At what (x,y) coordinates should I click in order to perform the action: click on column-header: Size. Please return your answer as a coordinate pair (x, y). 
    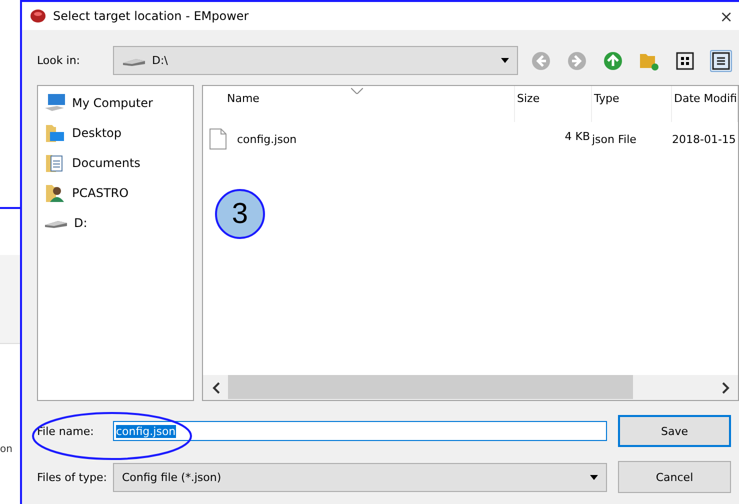
    Looking at the image, I should click on (553, 104).